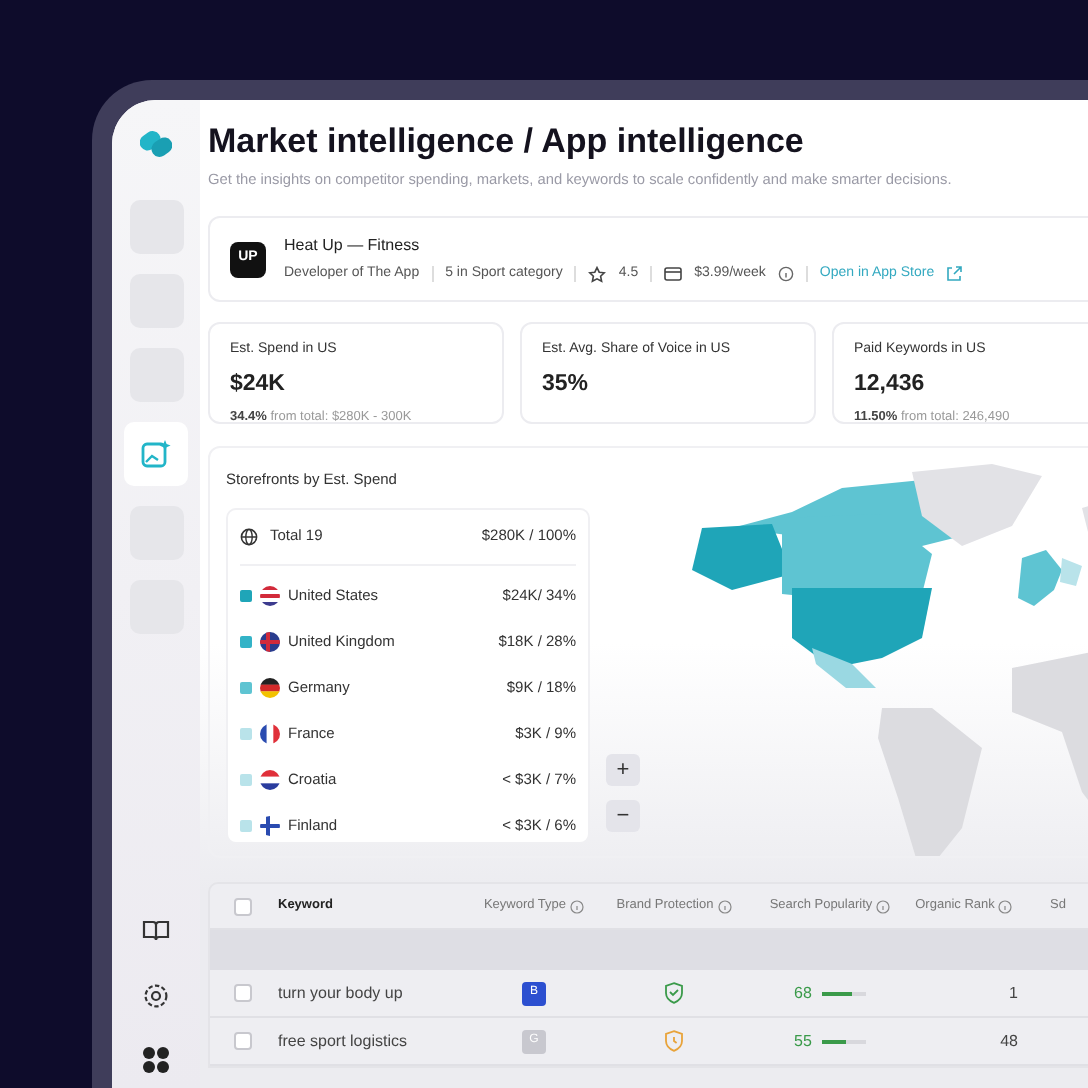 This screenshot has height=1088, width=1088. What do you see at coordinates (890, 384) in the screenshot?
I see `stat-value: 12,436` at bounding box center [890, 384].